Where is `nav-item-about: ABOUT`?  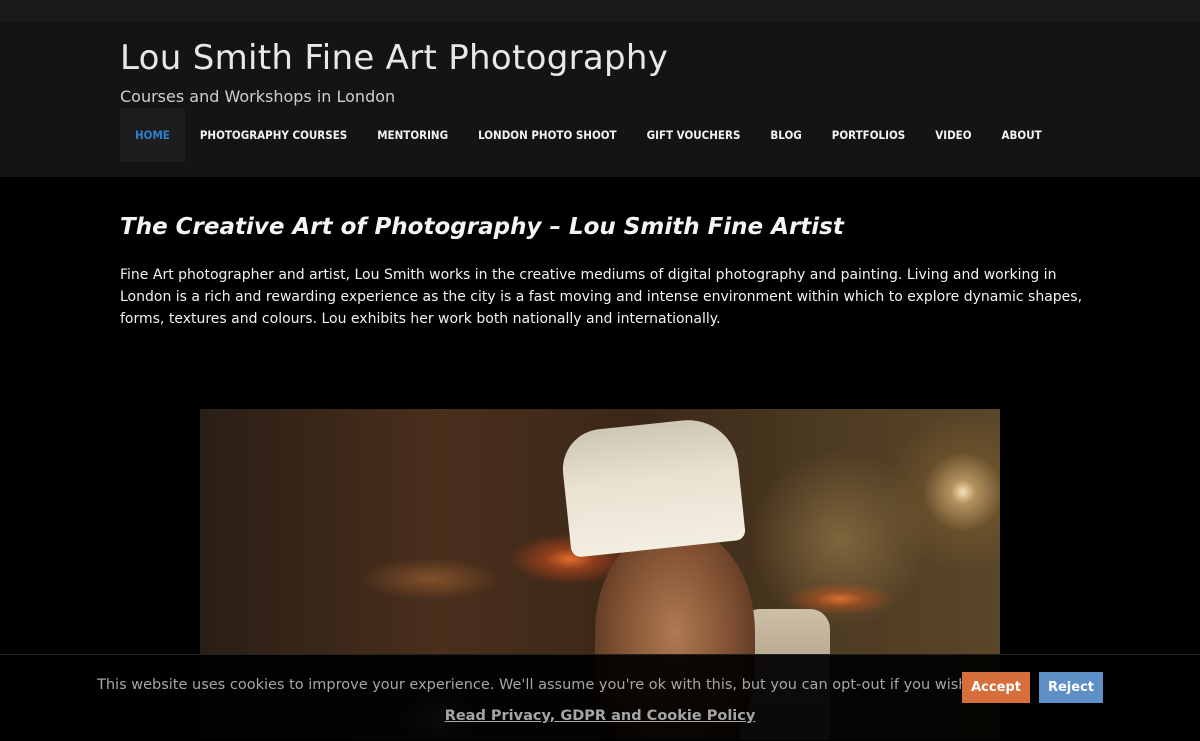
nav-item-about: ABOUT is located at coordinates (1022, 135).